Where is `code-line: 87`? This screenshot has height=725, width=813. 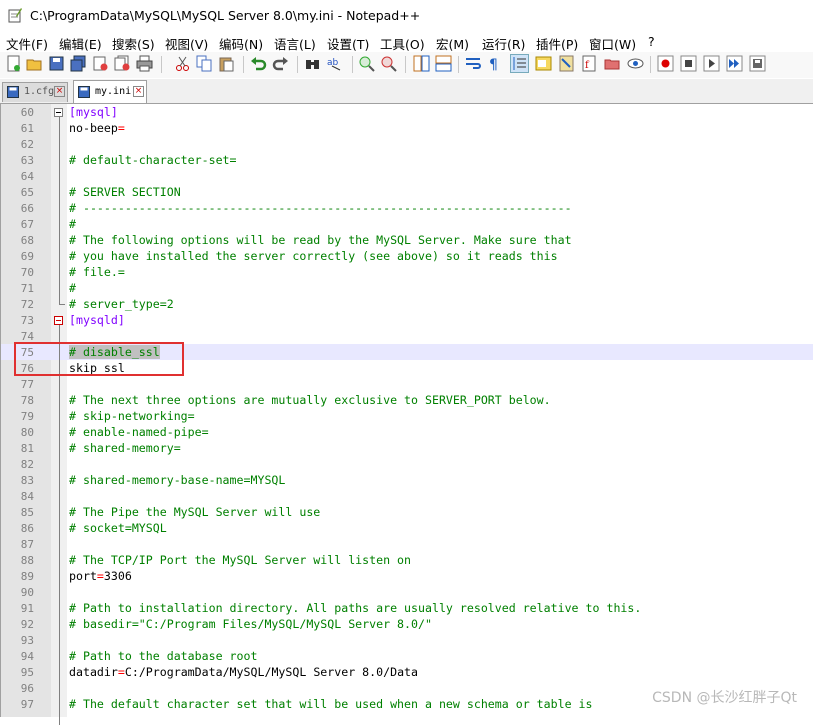 code-line: 87 is located at coordinates (407, 544).